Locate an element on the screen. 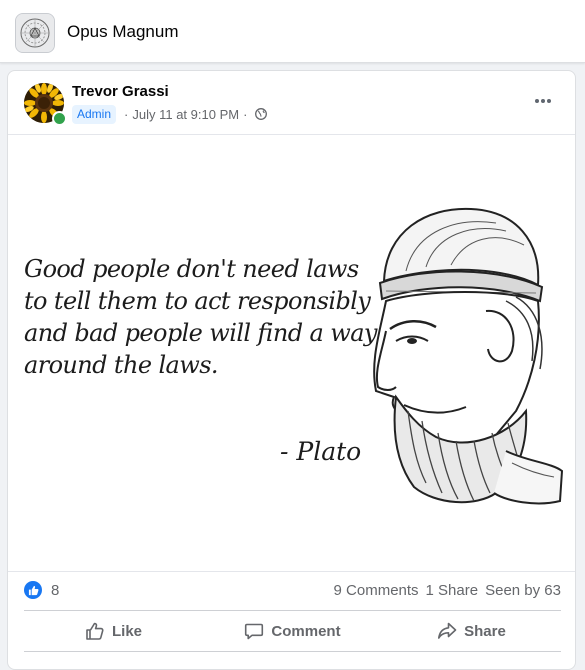  share-icon is located at coordinates (447, 631).